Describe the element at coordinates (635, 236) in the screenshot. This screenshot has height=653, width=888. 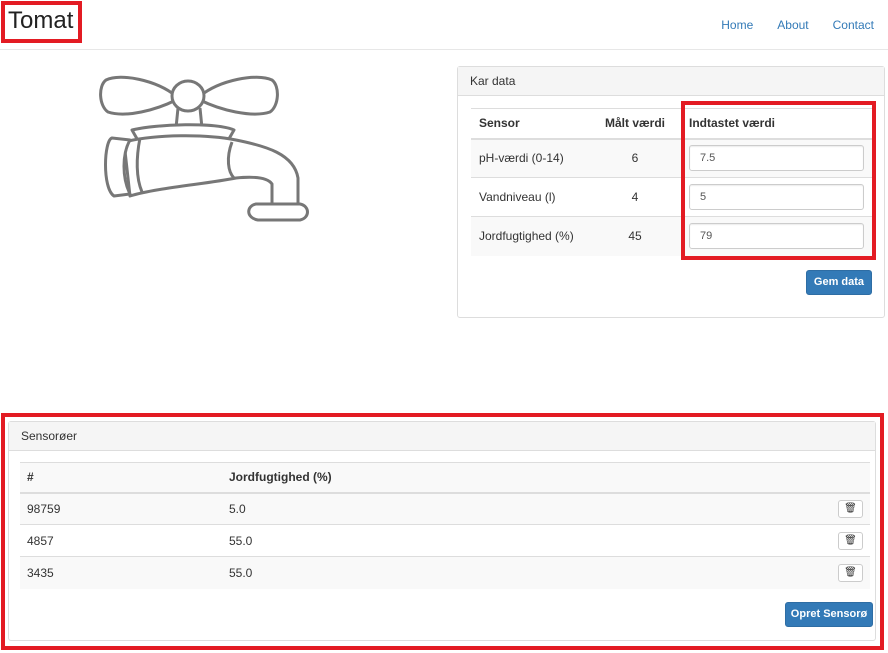
I see `measured-value: 45` at that location.